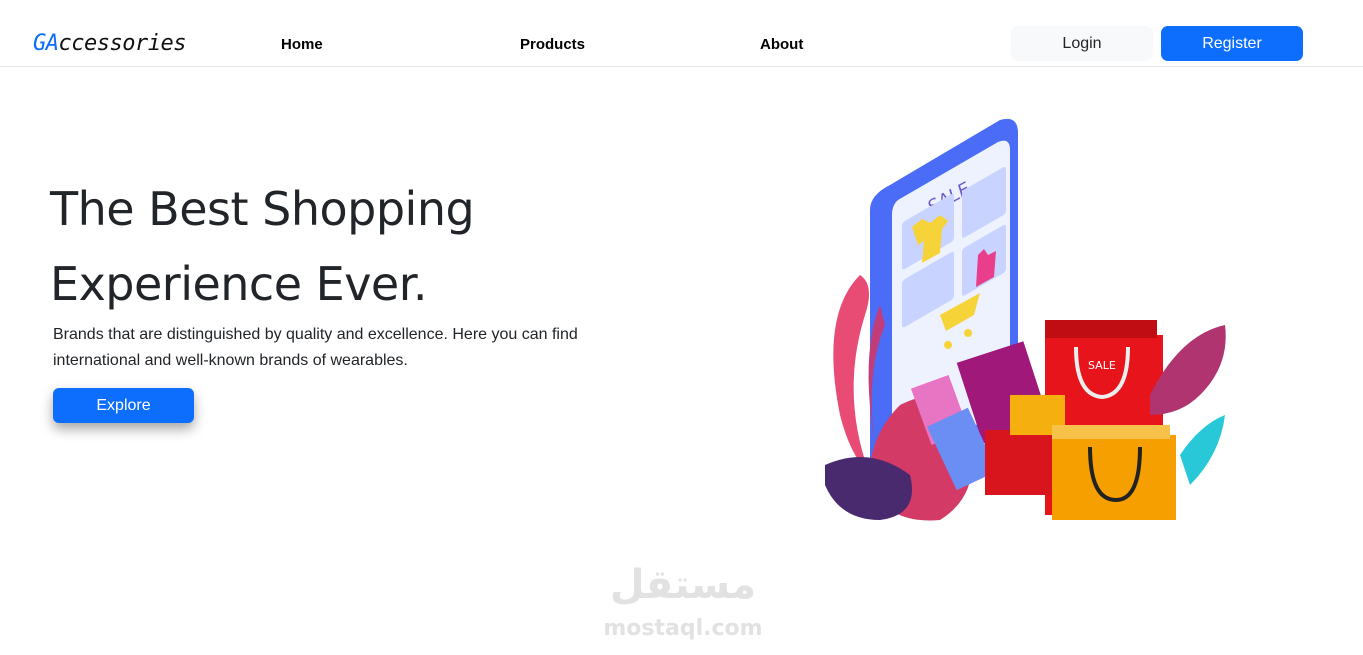 Image resolution: width=1363 pixels, height=655 pixels. I want to click on brand-suffix: ccessories, so click(122, 43).